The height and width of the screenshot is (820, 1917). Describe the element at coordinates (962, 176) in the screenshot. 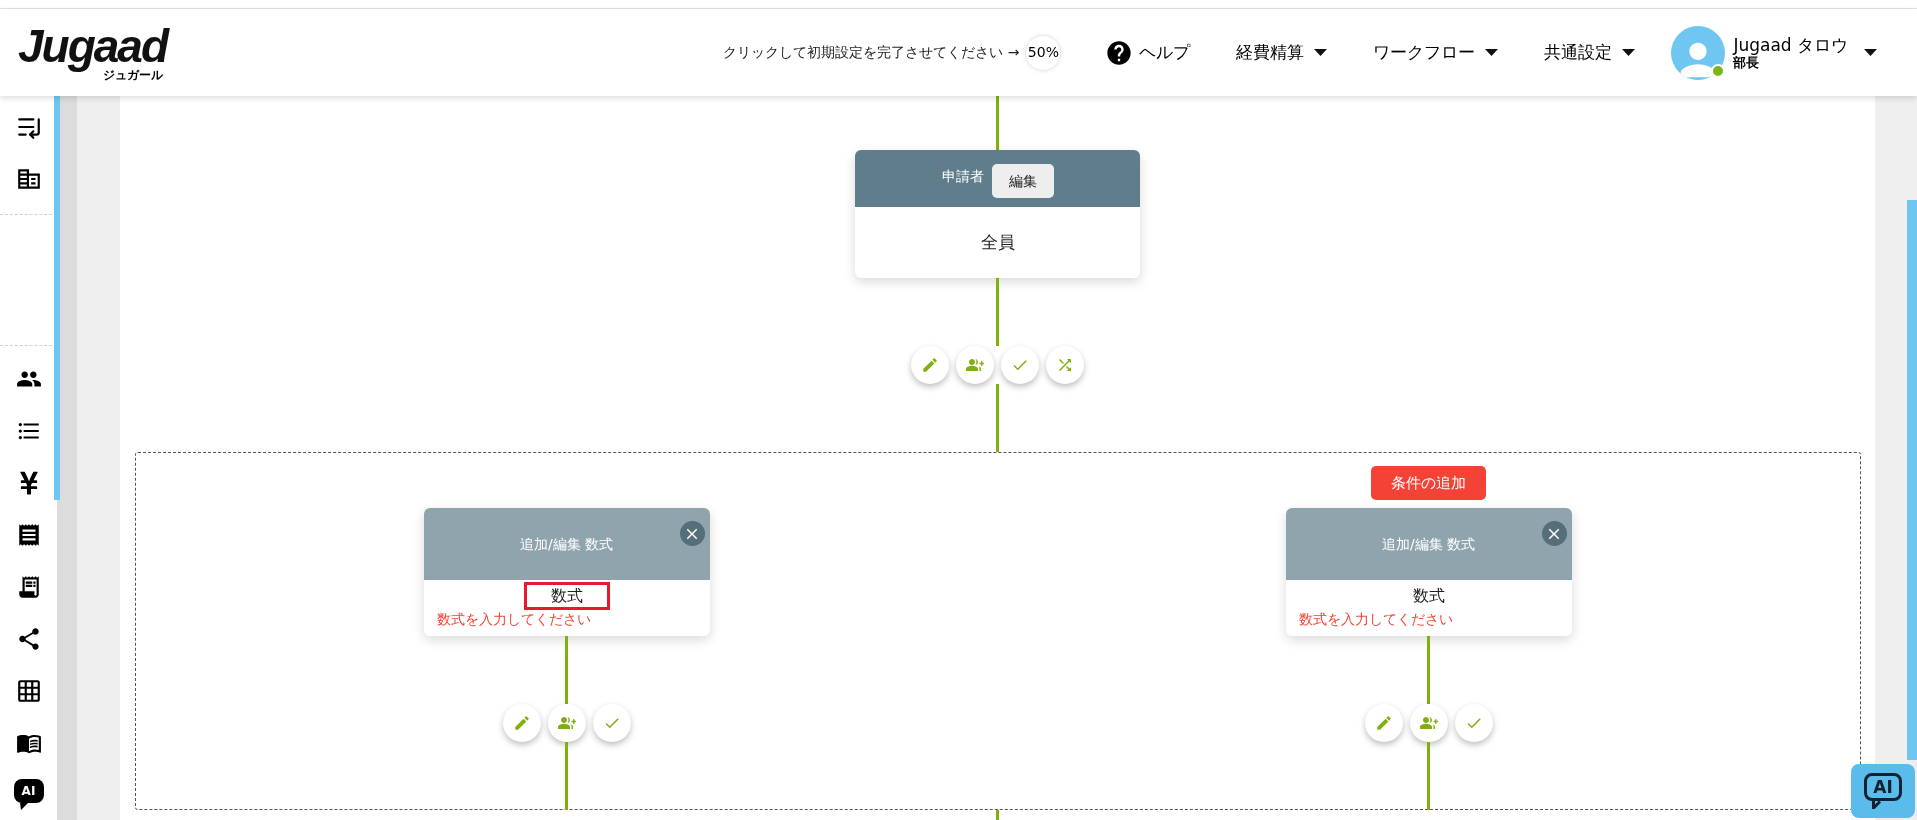

I see `node-title: 申請者` at that location.